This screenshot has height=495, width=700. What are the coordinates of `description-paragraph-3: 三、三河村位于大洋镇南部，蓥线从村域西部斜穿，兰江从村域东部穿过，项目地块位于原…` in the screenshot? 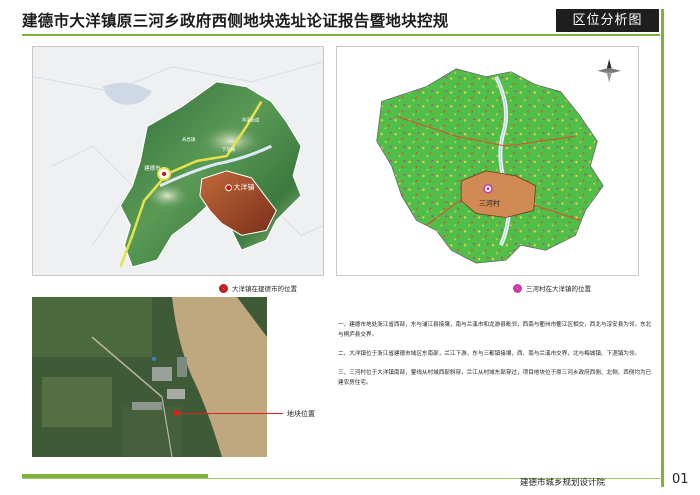 It's located at (495, 378).